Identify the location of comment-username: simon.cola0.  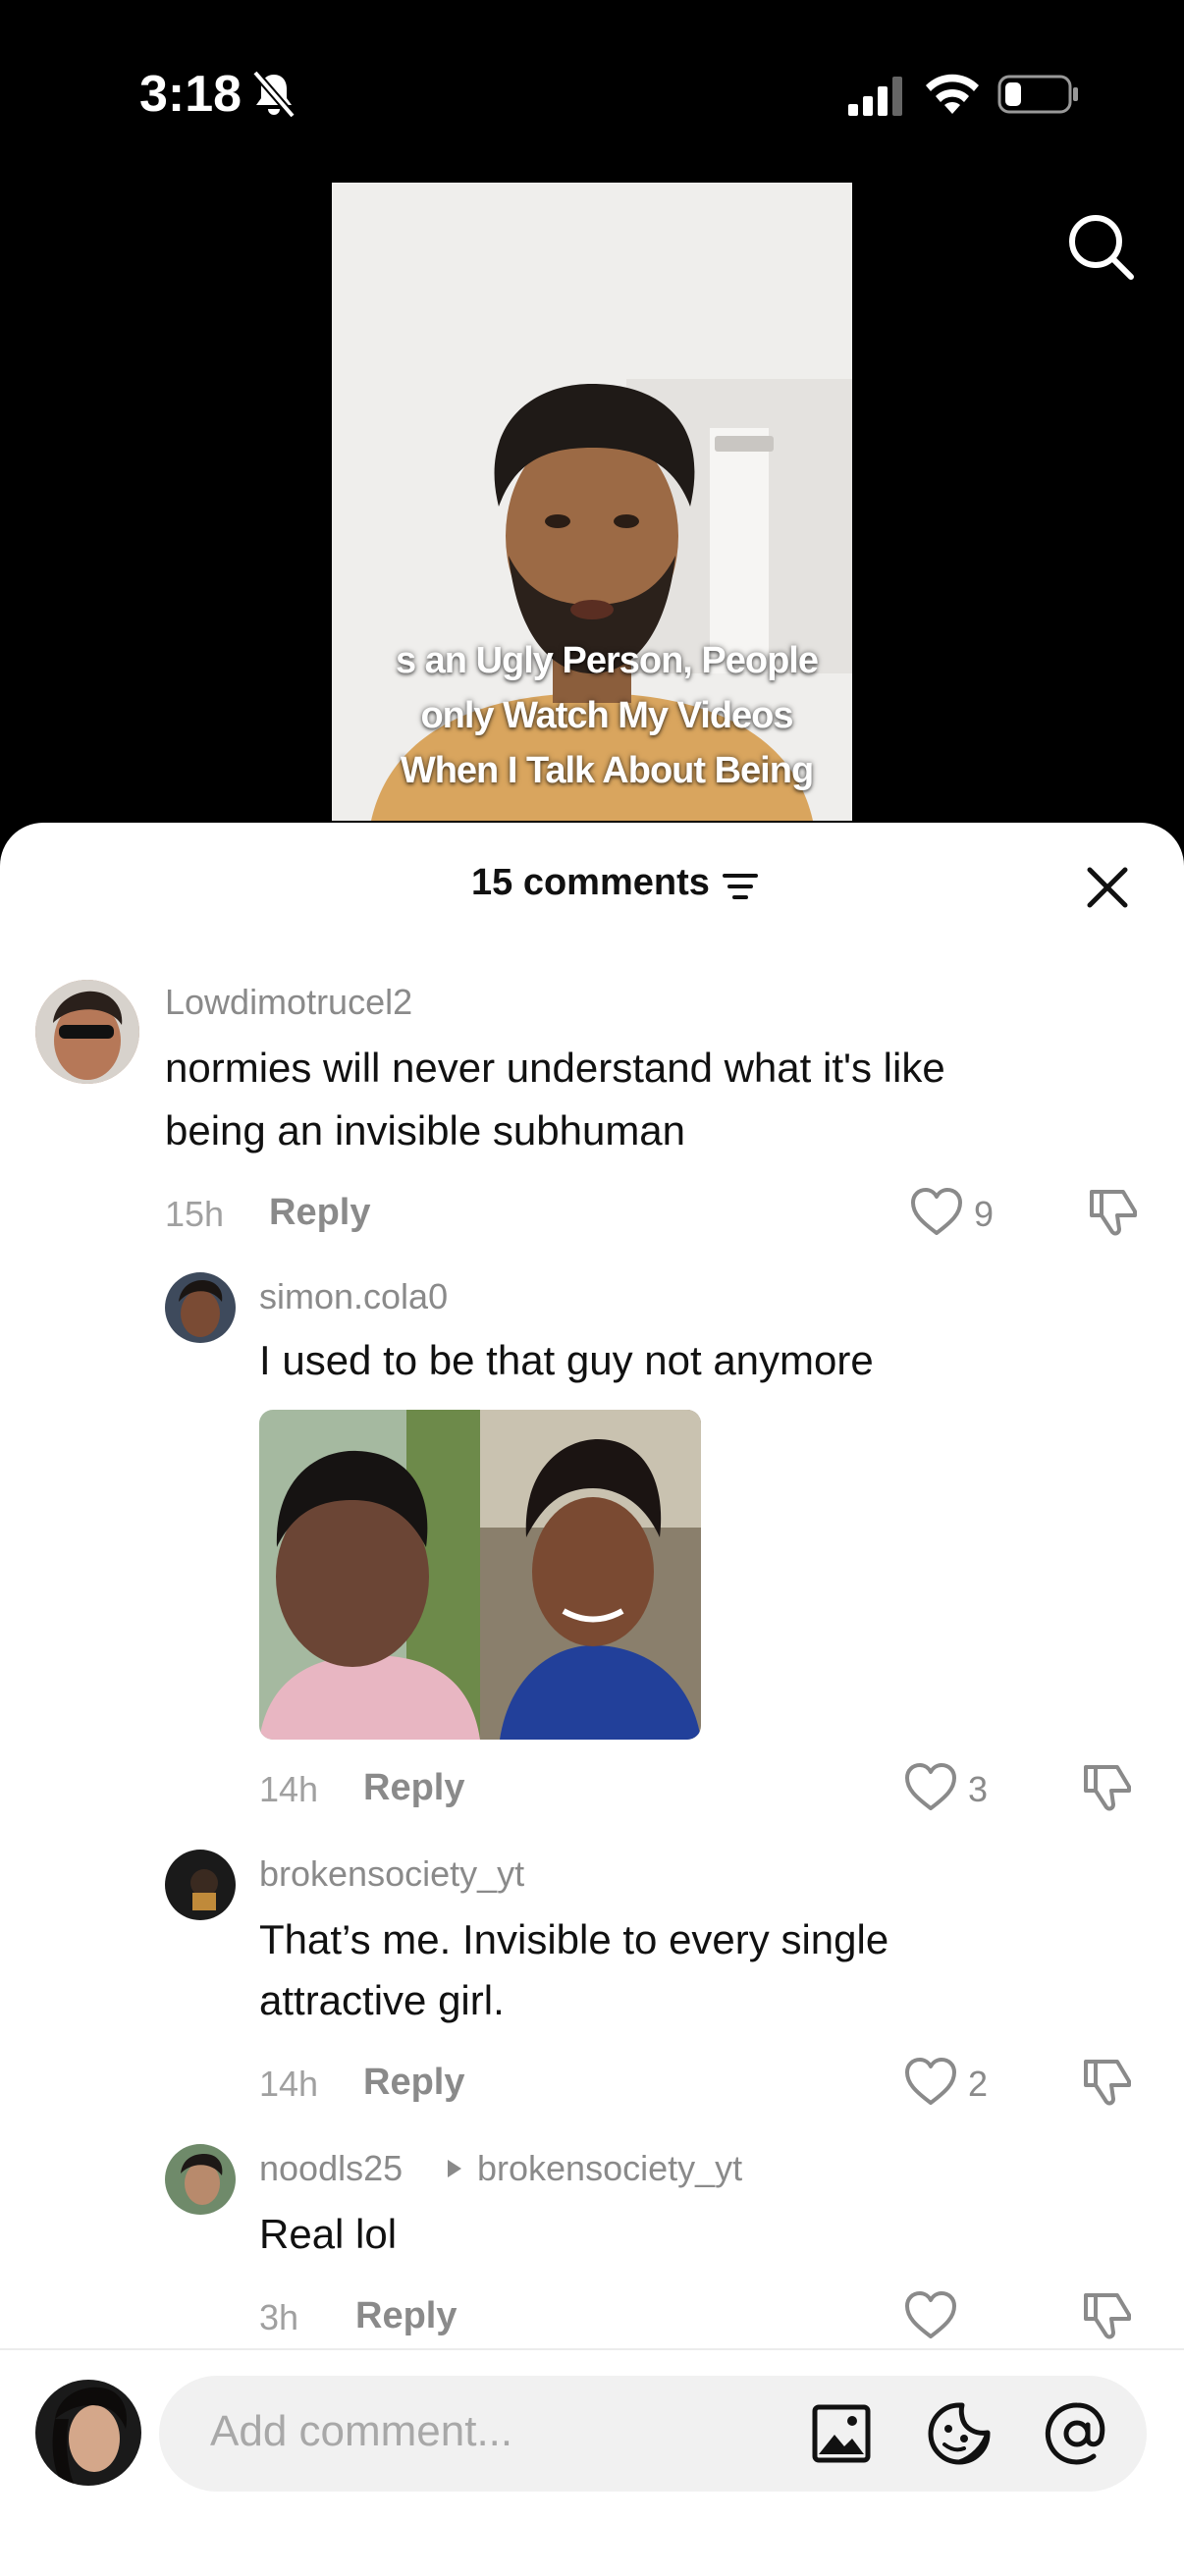
(353, 1296).